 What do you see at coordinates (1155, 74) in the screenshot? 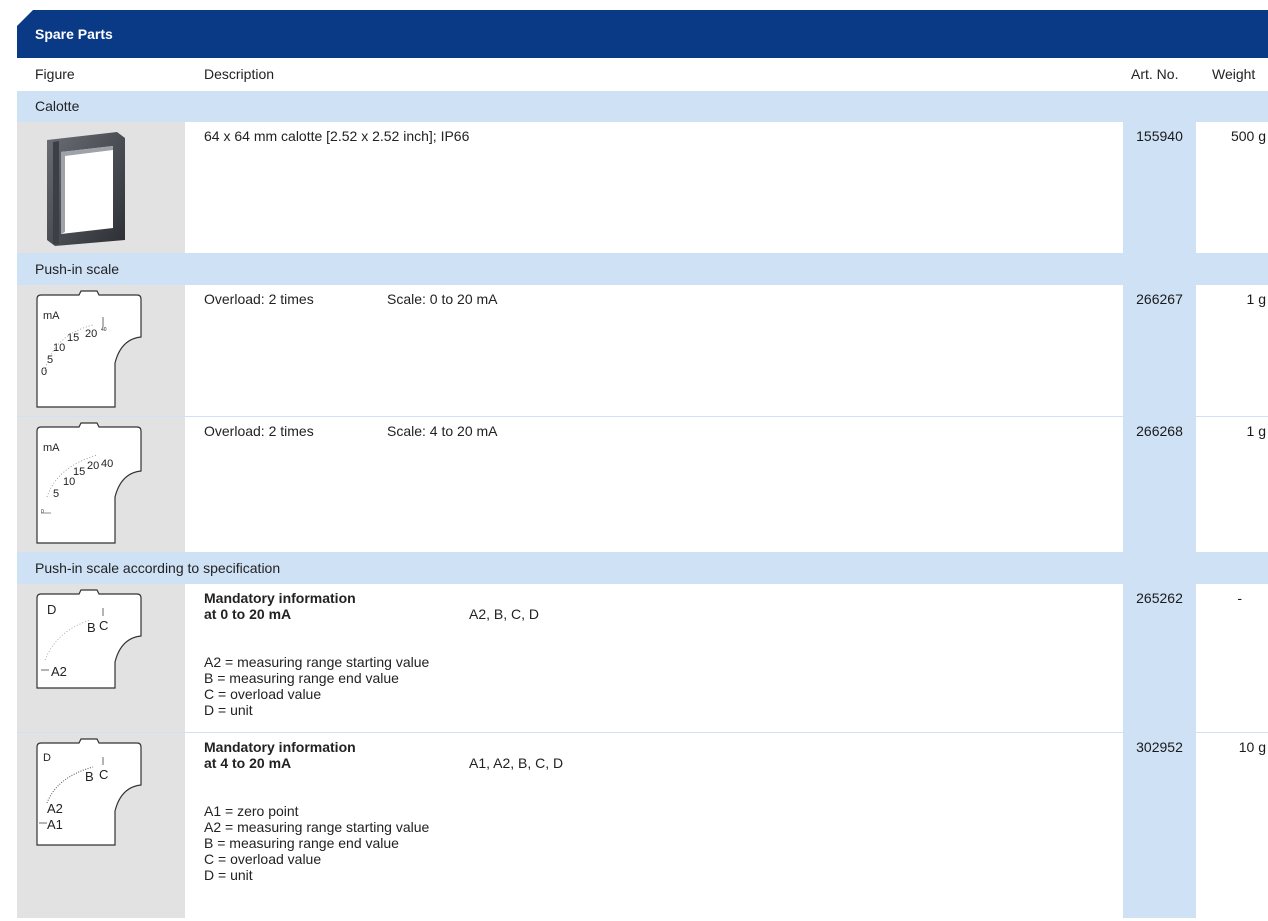
I see `header-art-no: Art. No.` at bounding box center [1155, 74].